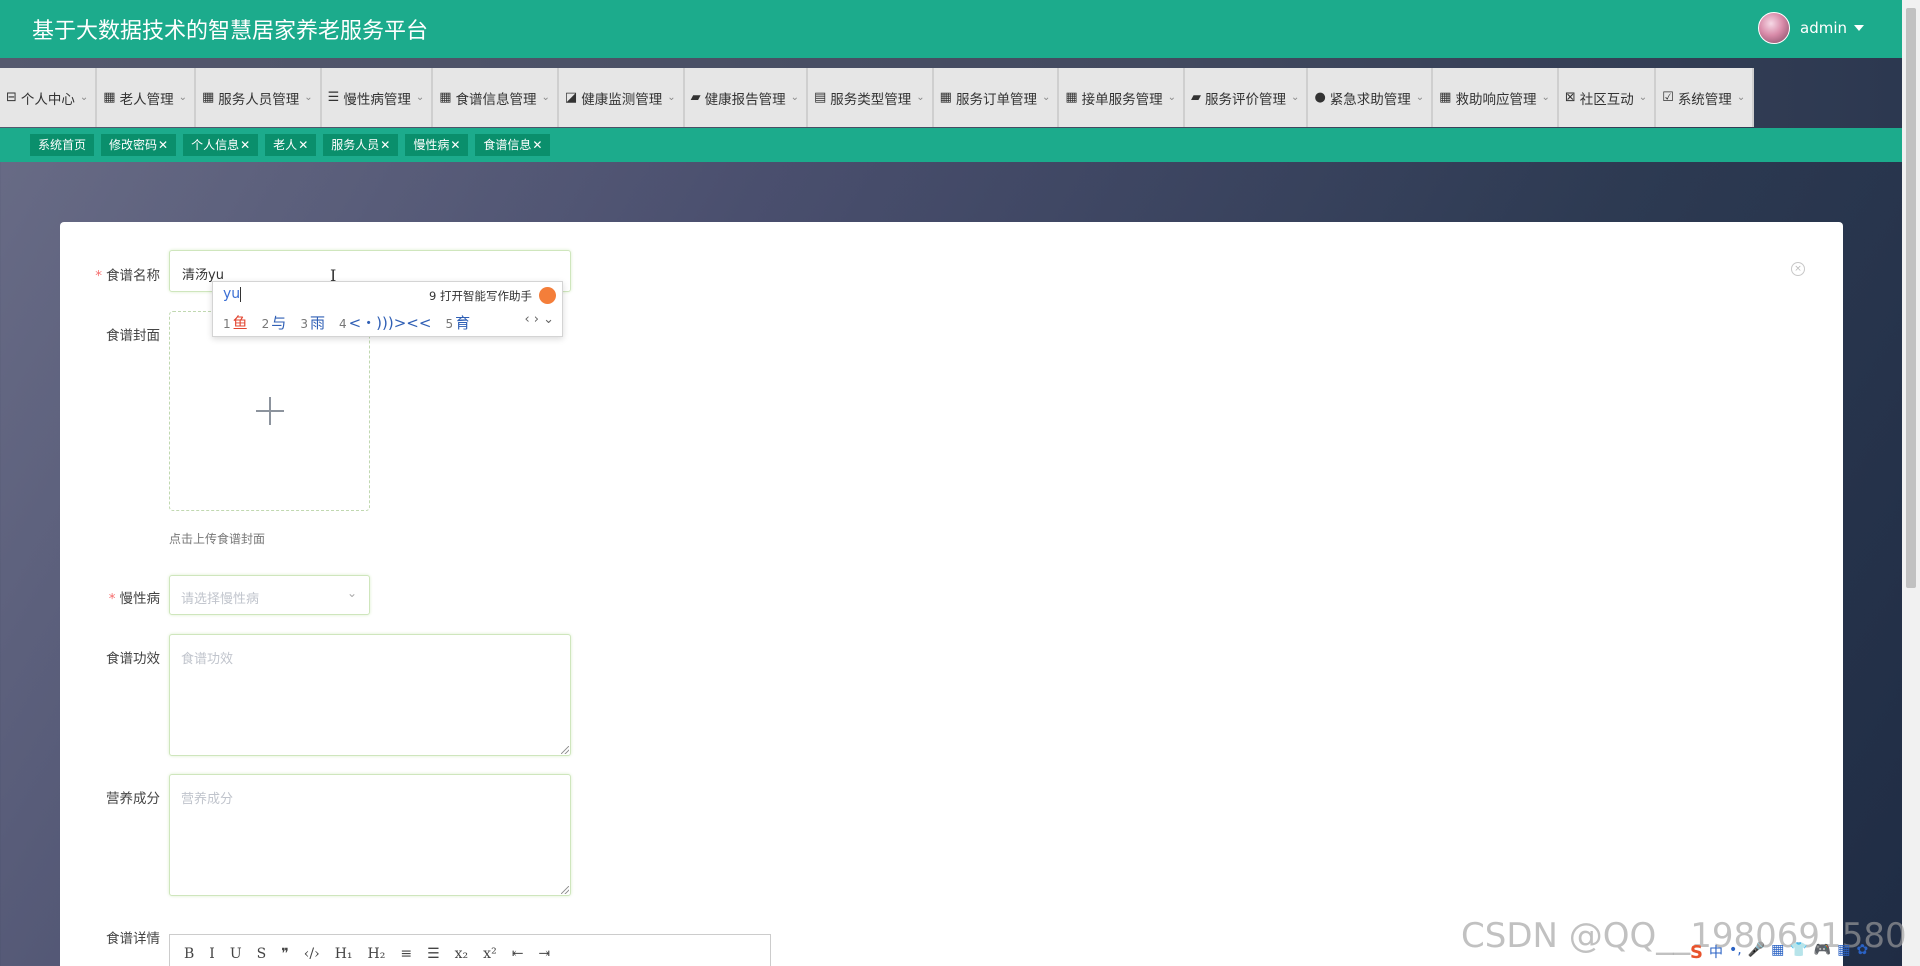 This screenshot has height=966, width=1920. What do you see at coordinates (951, 145) in the screenshot?
I see `tag-bar: 系统首页 修改密码✕ 个人信息✕ 老人✕ 服务人员✕ 慢性病✕ 食谱信息✕` at bounding box center [951, 145].